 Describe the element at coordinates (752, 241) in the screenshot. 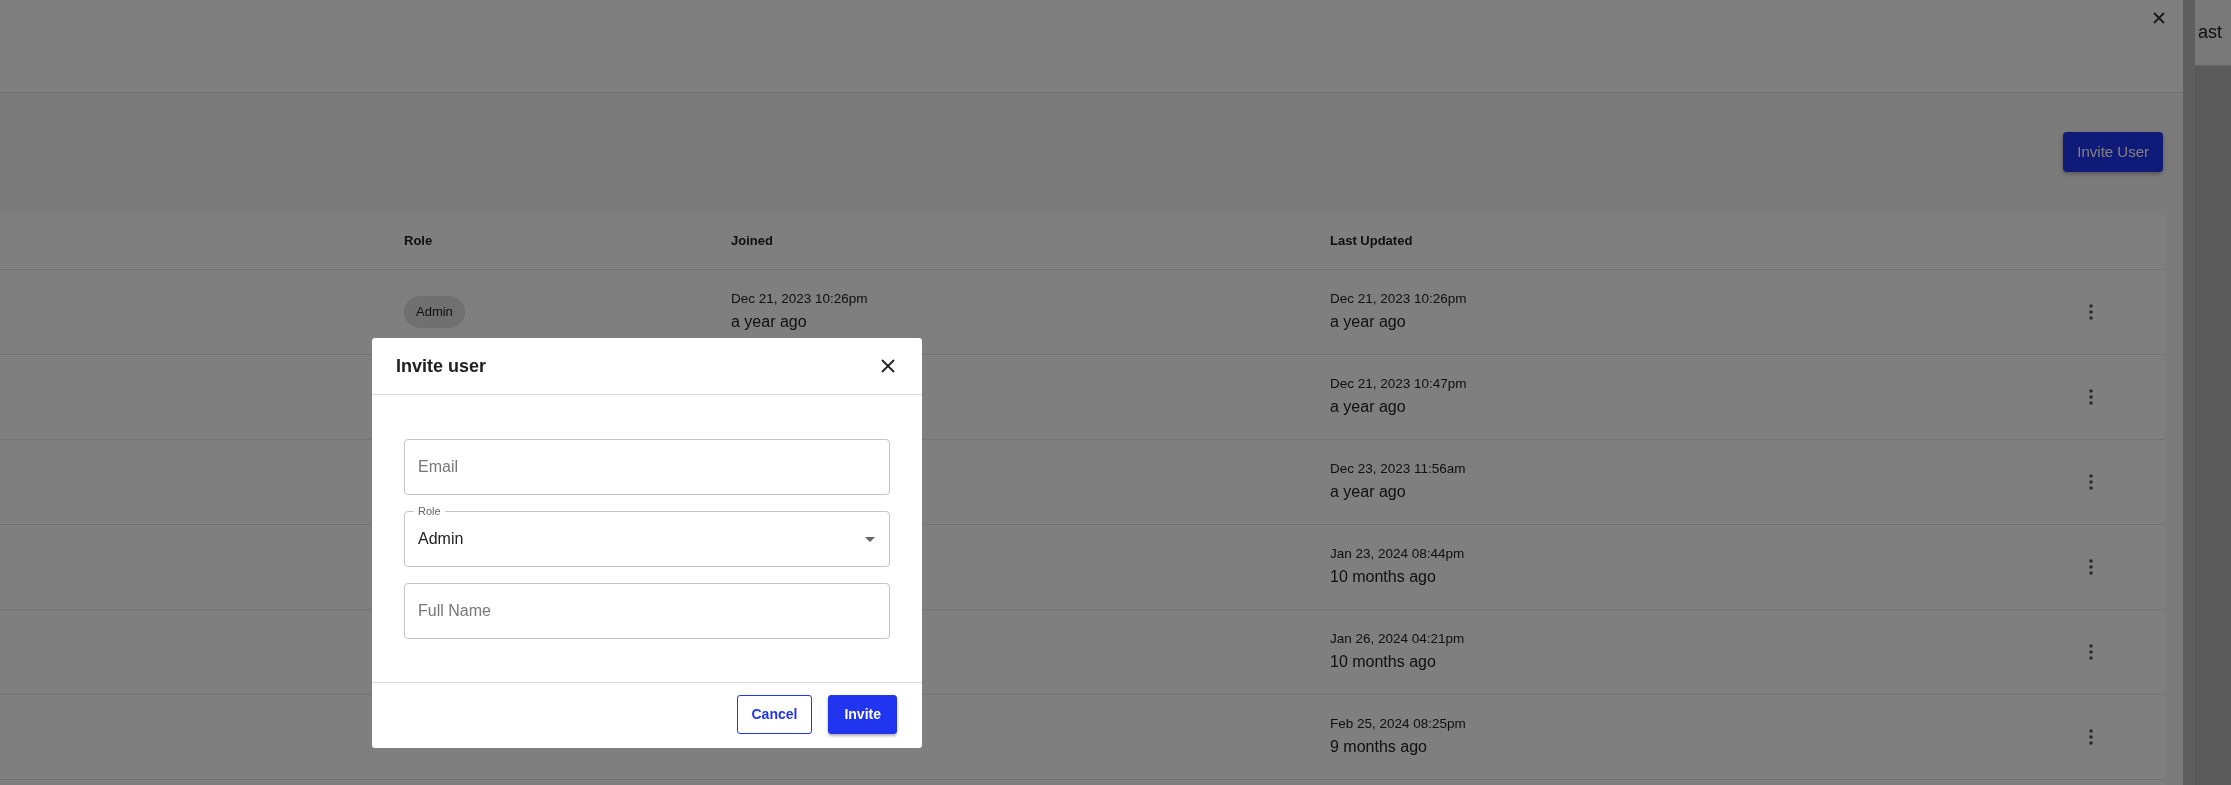

I see `column-header: Joined` at that location.